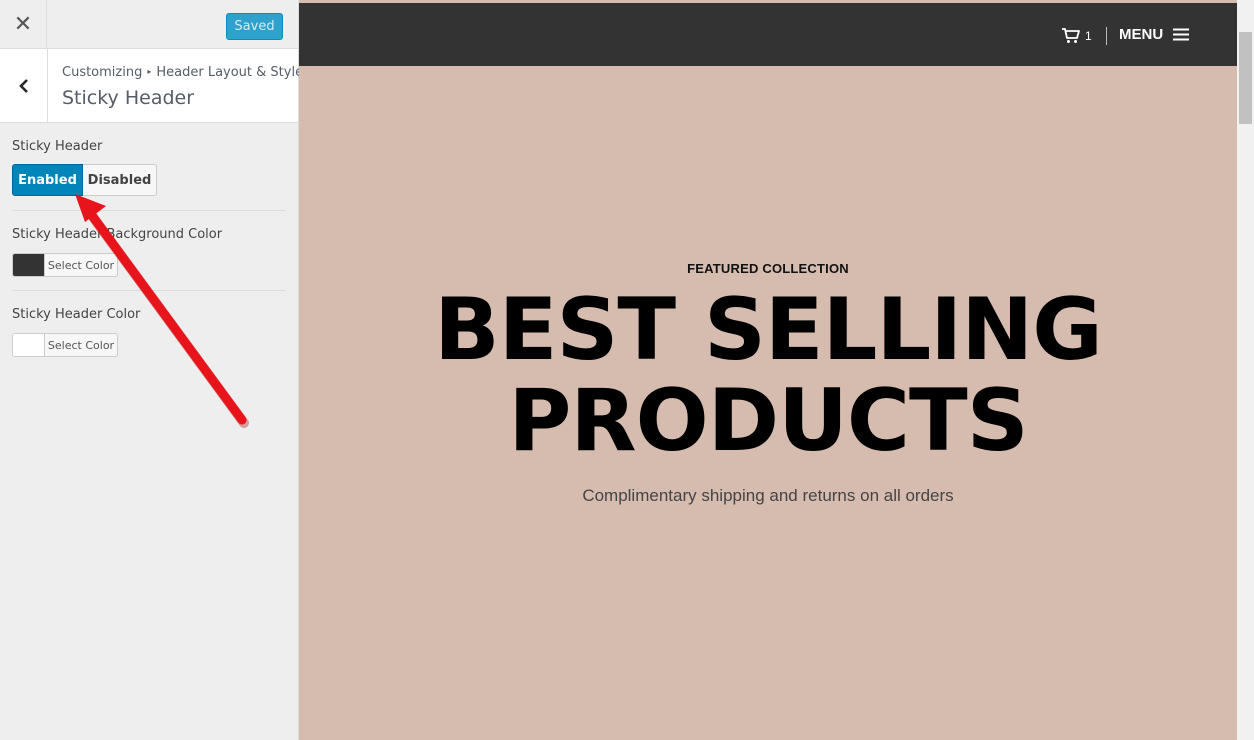  I want to click on bg-color-label: Sticky Header Background Color, so click(117, 234).